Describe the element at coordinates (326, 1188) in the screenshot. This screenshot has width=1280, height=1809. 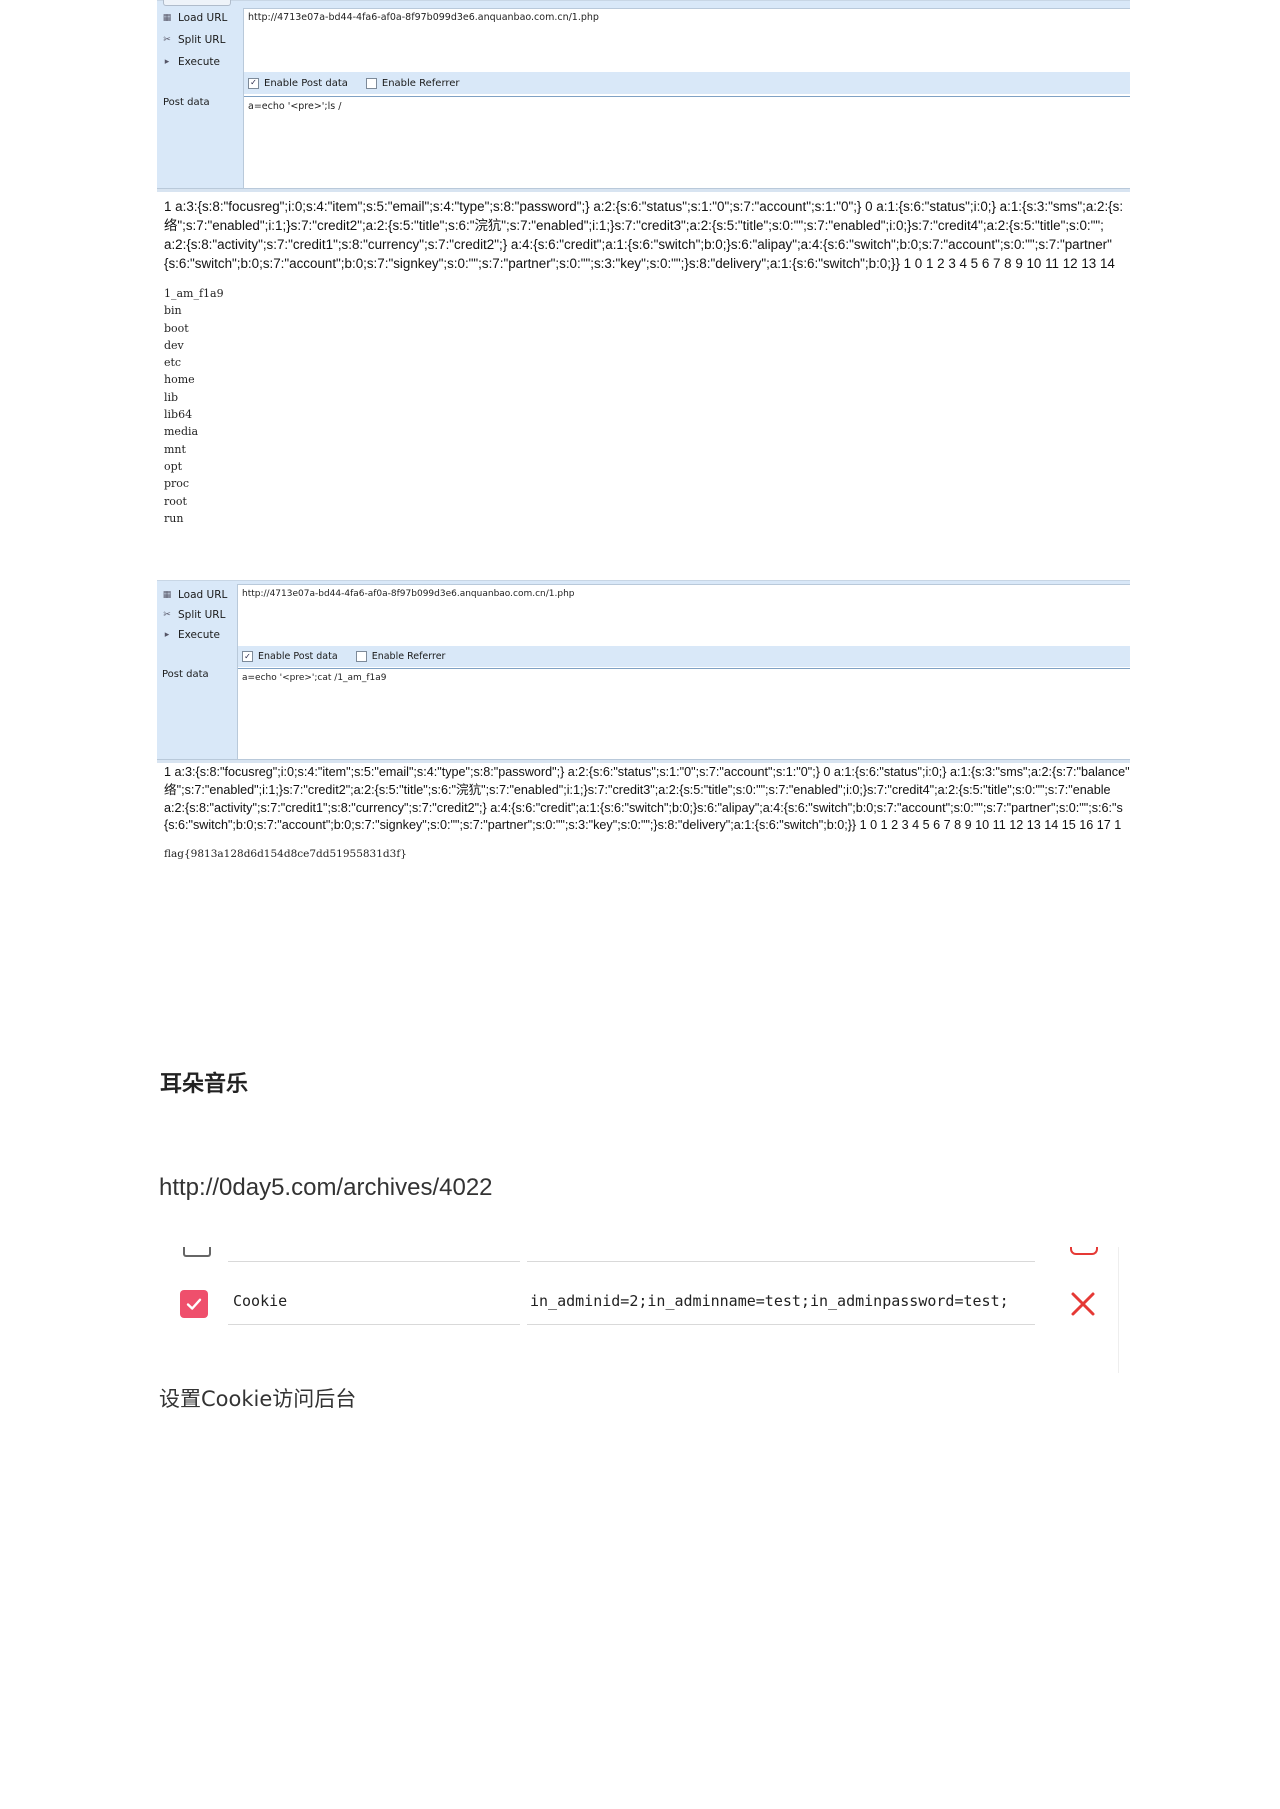
I see `reference-link: http://0day5.com/archives/4022` at that location.